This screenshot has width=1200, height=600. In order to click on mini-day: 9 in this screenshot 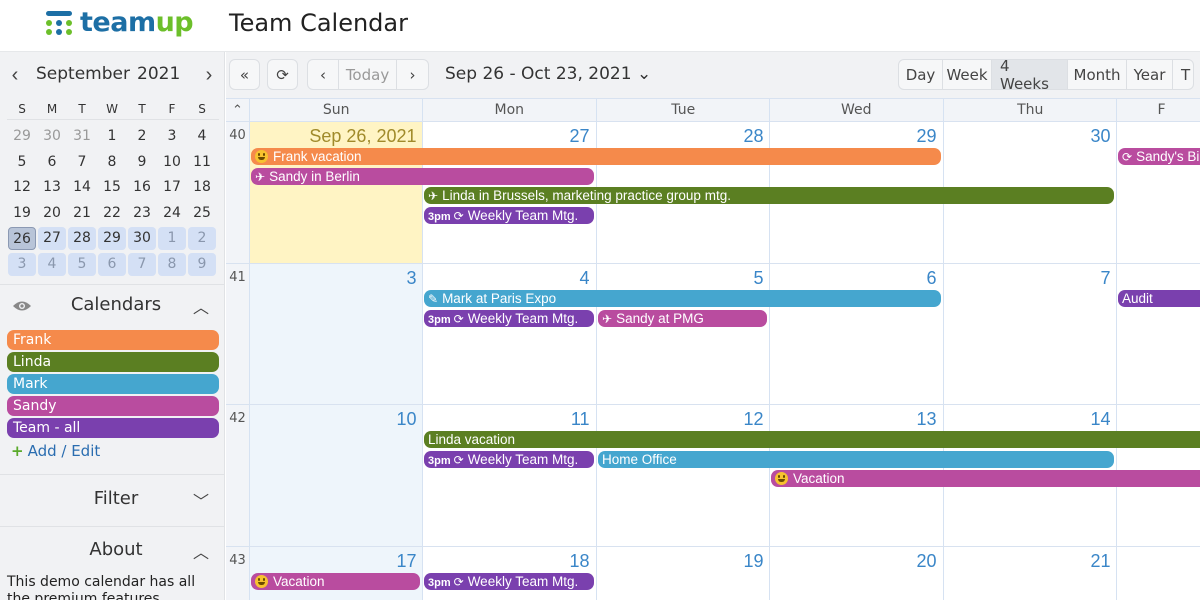, I will do `click(142, 162)`.